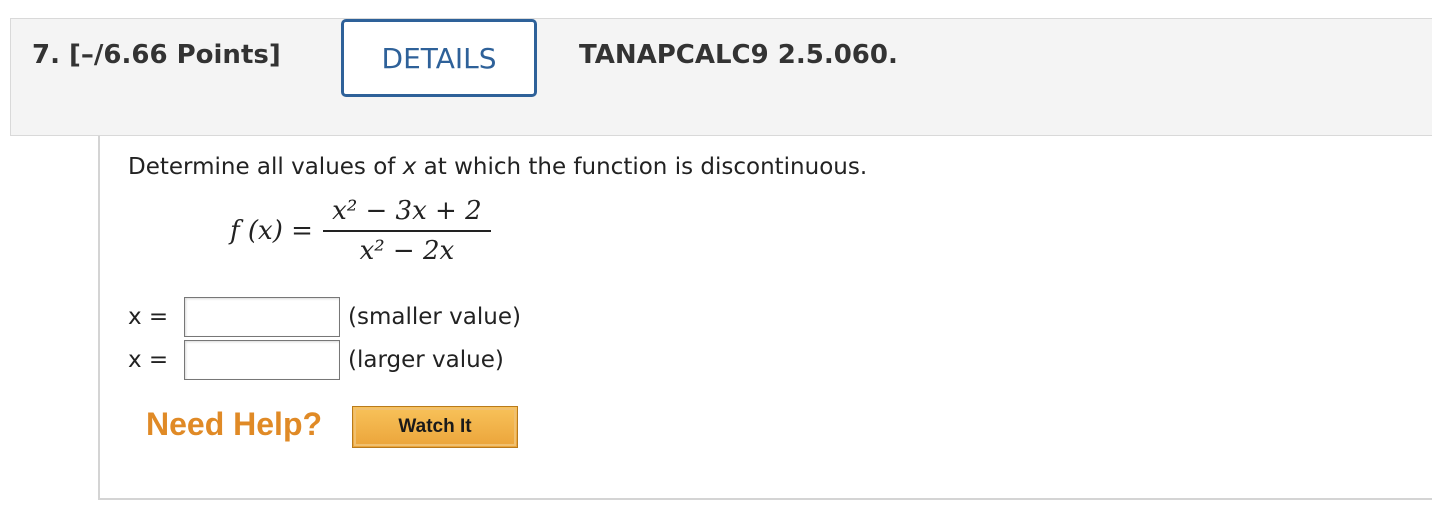 The image size is (1432, 524). I want to click on function-formula: f (x) = x² − 3x + 2 x² − 2x, so click(360, 231).